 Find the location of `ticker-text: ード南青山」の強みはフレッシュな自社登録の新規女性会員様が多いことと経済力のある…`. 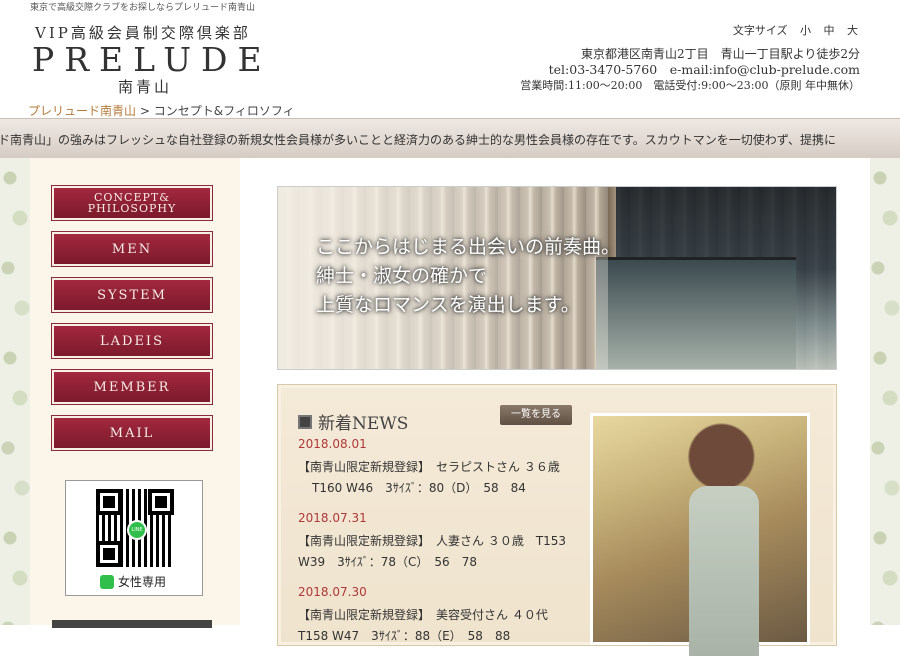

ticker-text: ード南青山」の強みはフレッシュな自社登録の新規女性会員様が多いことと経済力のある… is located at coordinates (418, 140).